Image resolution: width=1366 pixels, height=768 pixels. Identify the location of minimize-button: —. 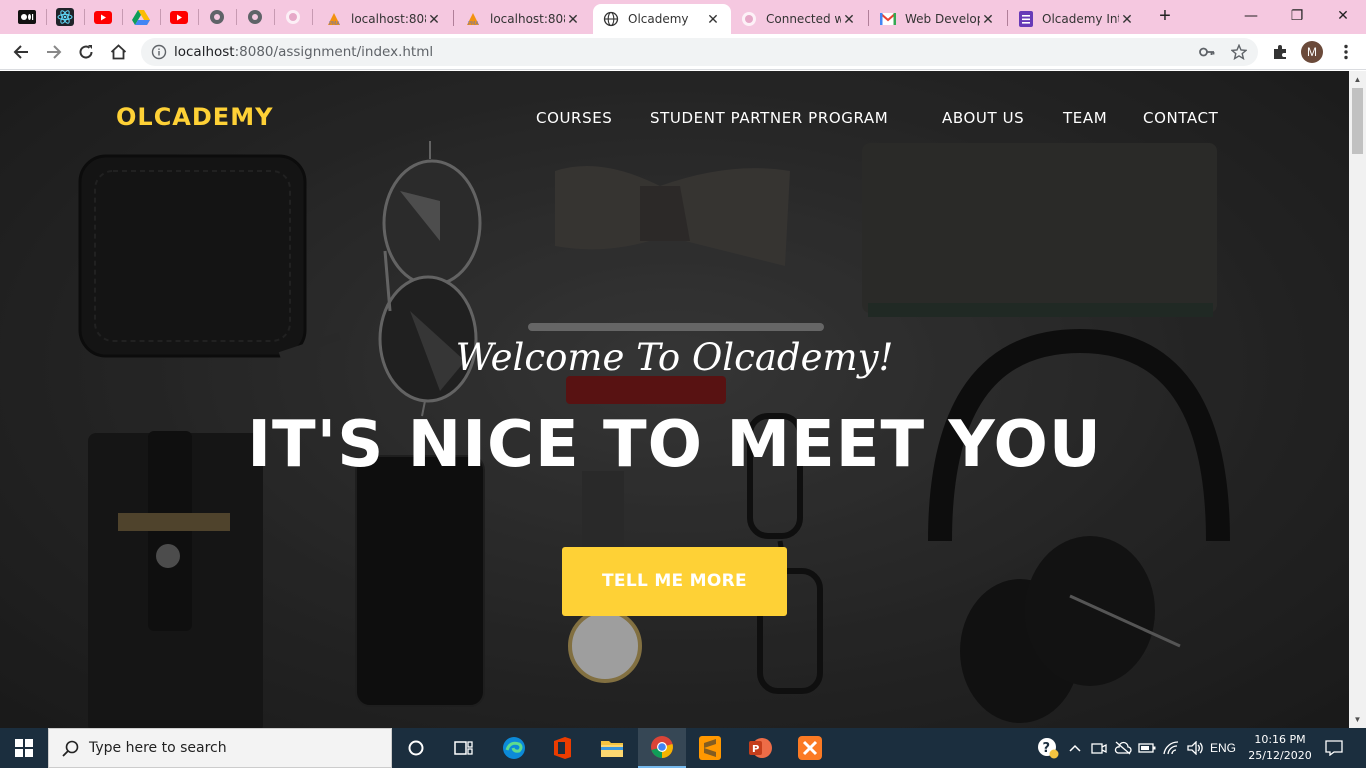
(1251, 16).